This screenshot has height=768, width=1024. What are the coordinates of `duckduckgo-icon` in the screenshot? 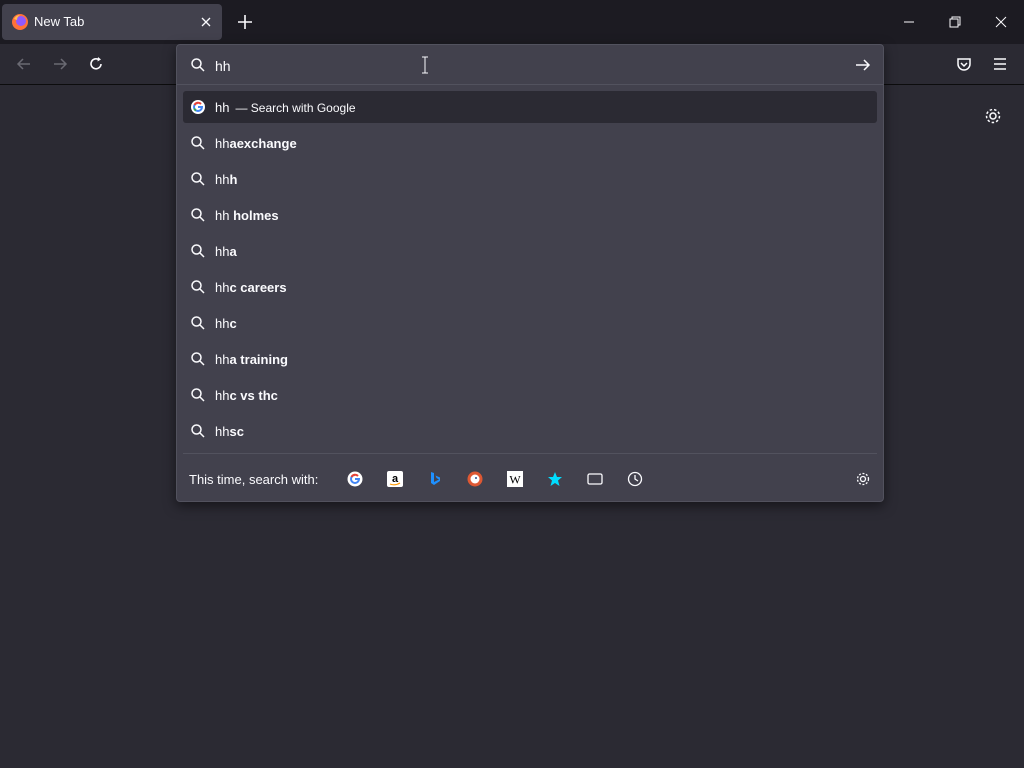 It's located at (475, 479).